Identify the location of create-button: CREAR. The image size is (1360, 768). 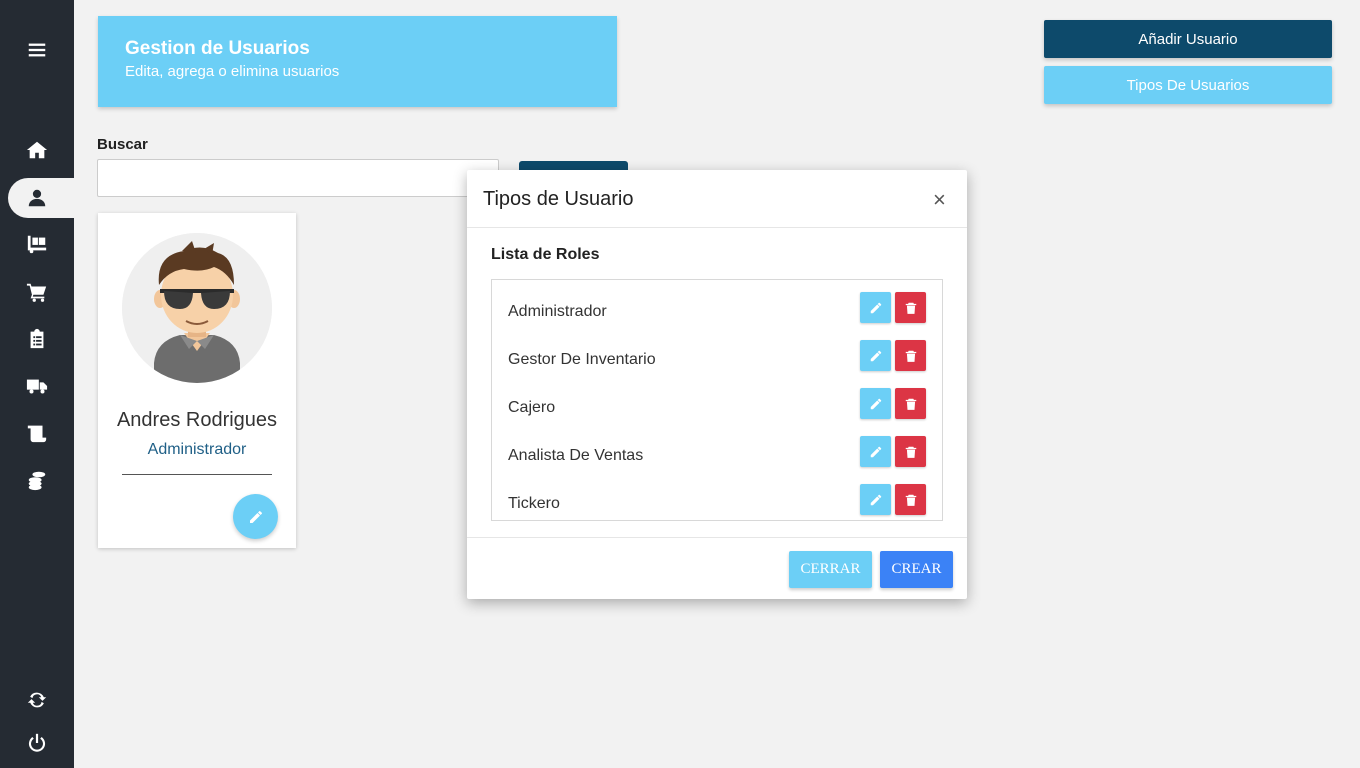
(916, 569).